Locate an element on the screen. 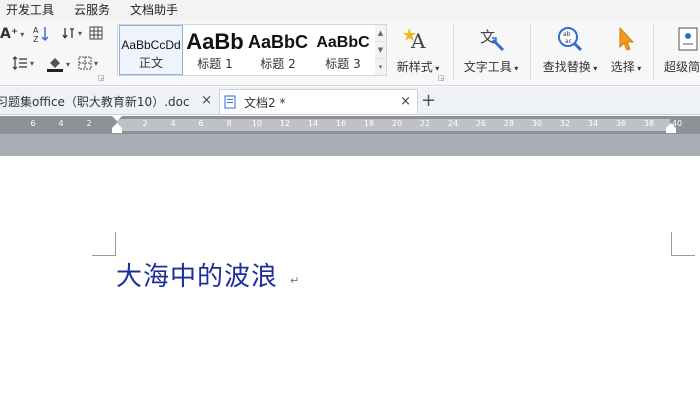 The width and height of the screenshot is (700, 402). tab-exercise-doc-label: 习题集office（职大教育新10）.doc is located at coordinates (95, 102).